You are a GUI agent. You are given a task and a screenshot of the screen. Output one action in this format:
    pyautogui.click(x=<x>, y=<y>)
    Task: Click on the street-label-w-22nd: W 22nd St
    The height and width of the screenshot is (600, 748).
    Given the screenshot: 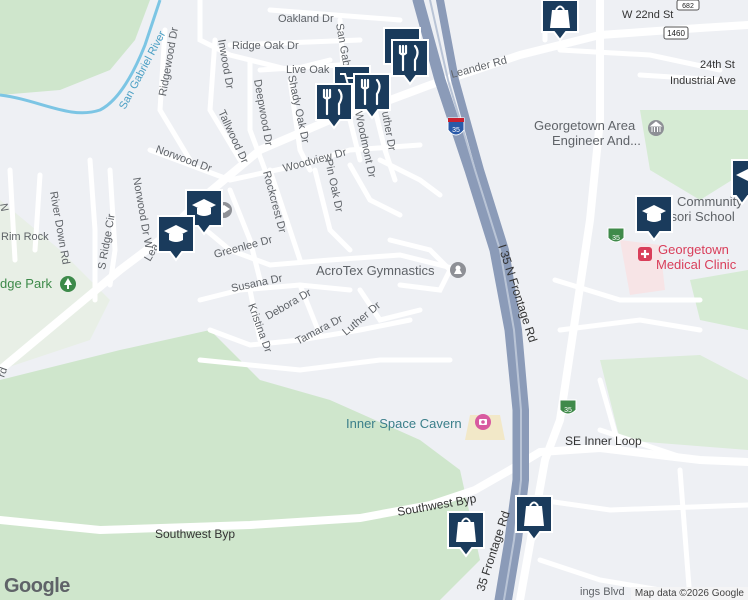 What is the action you would take?
    pyautogui.click(x=647, y=15)
    